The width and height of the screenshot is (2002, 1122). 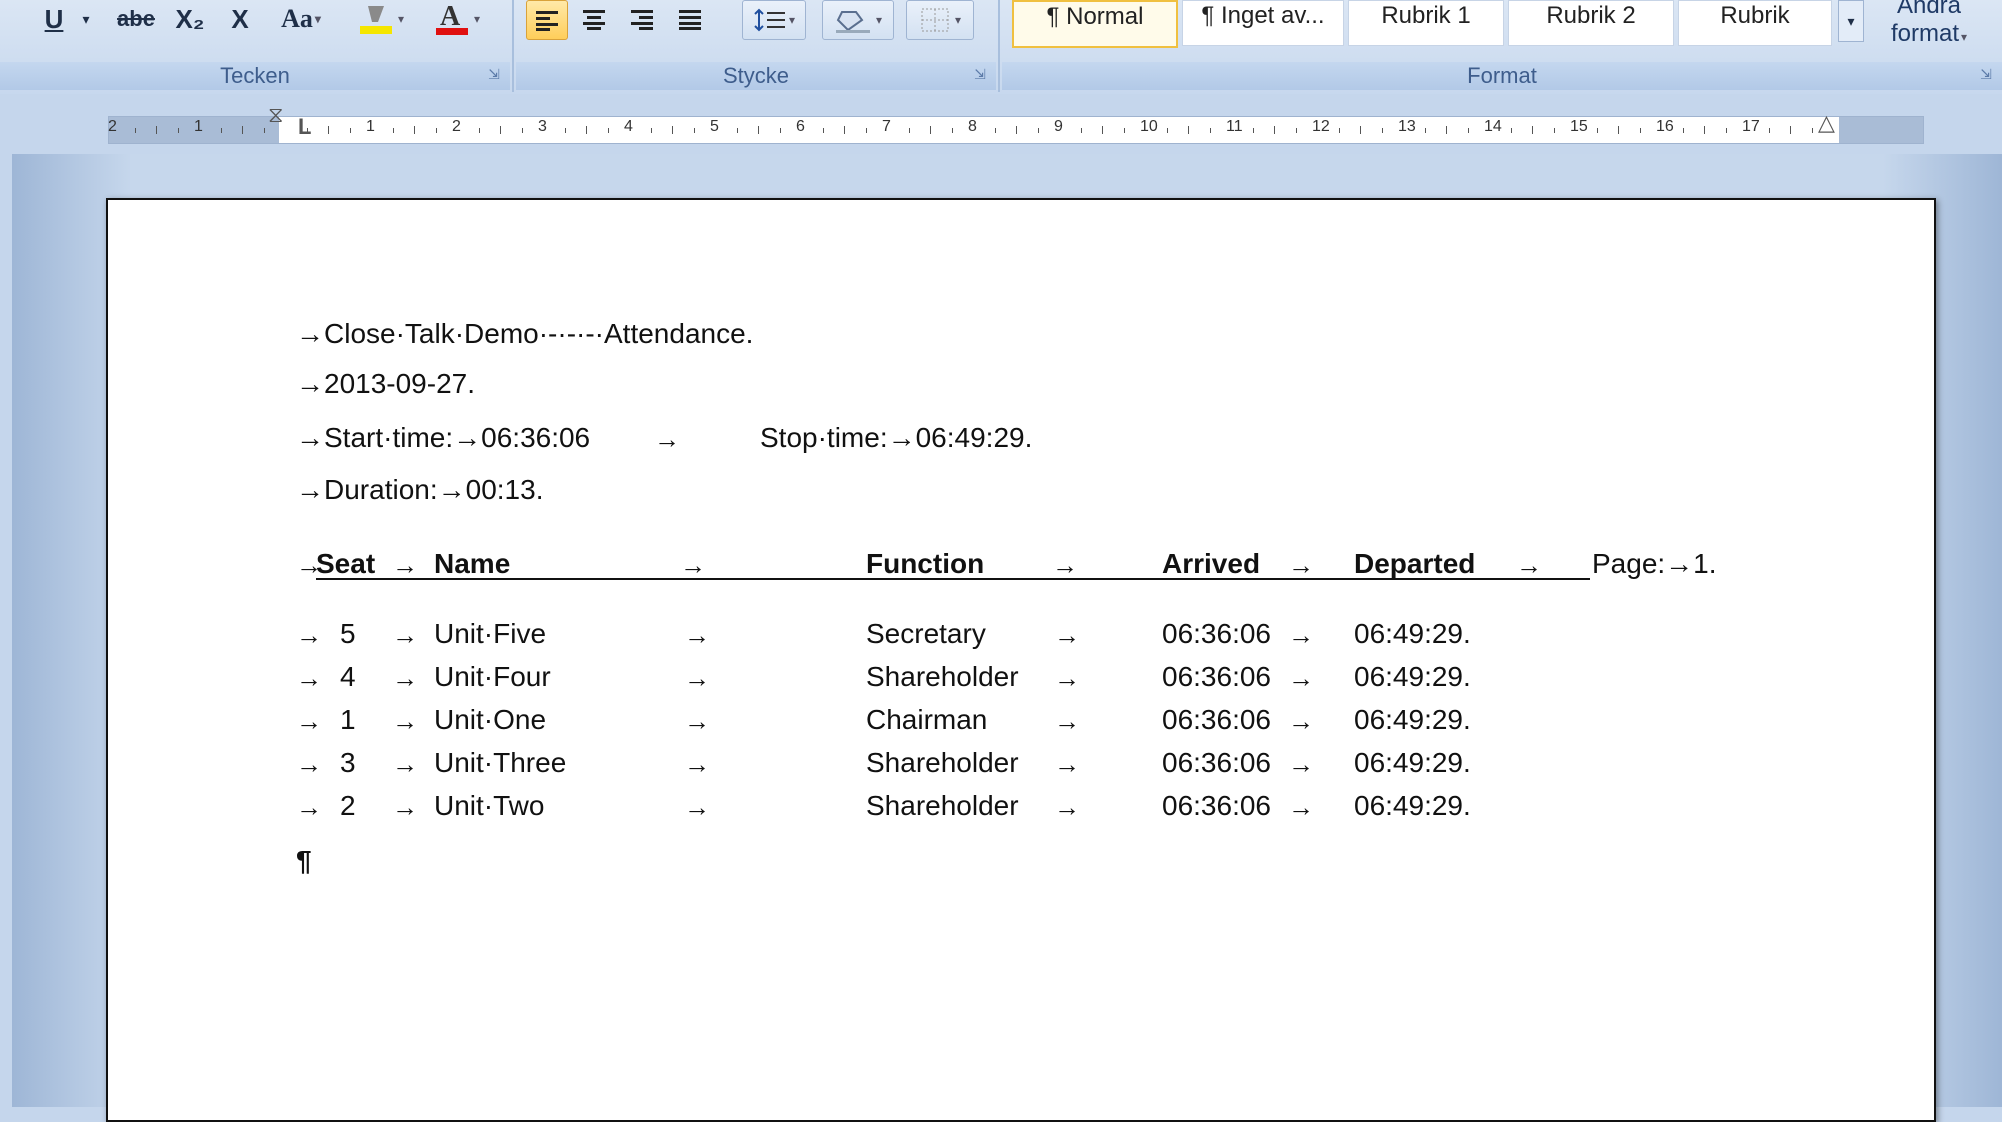 What do you see at coordinates (456, 126) in the screenshot?
I see `ruler-number: 2` at bounding box center [456, 126].